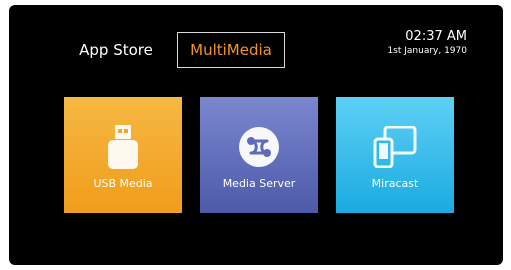 The image size is (511, 270). Describe the element at coordinates (259, 183) in the screenshot. I see `media-server-label: Media Server` at that location.